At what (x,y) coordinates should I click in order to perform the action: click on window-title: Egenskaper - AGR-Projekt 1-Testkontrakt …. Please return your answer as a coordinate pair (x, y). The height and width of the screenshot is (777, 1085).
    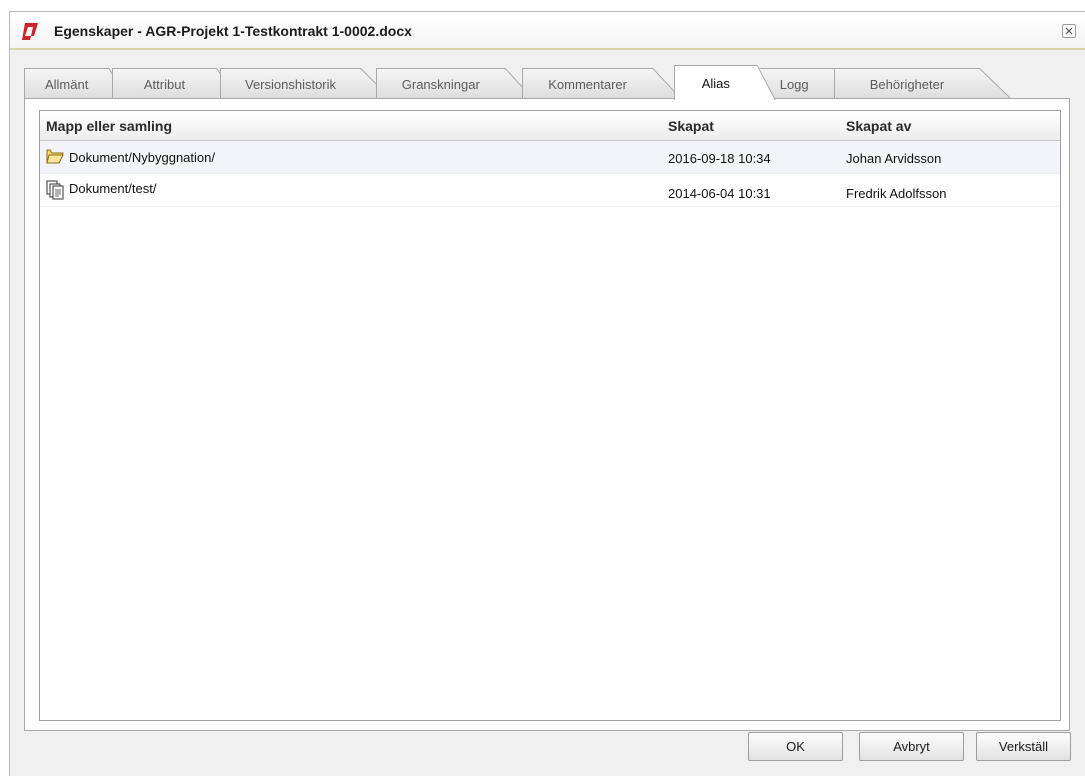
    Looking at the image, I should click on (233, 31).